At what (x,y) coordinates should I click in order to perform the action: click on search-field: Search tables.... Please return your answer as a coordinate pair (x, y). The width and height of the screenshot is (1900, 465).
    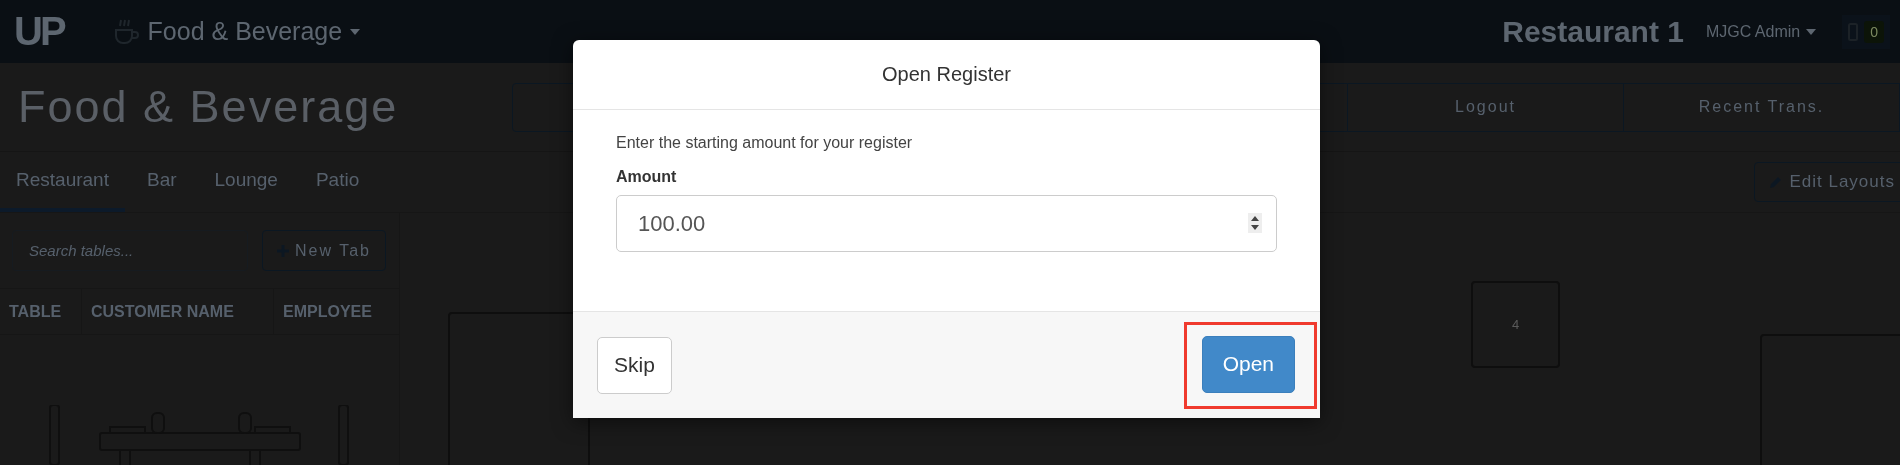
    Looking at the image, I should click on (130, 250).